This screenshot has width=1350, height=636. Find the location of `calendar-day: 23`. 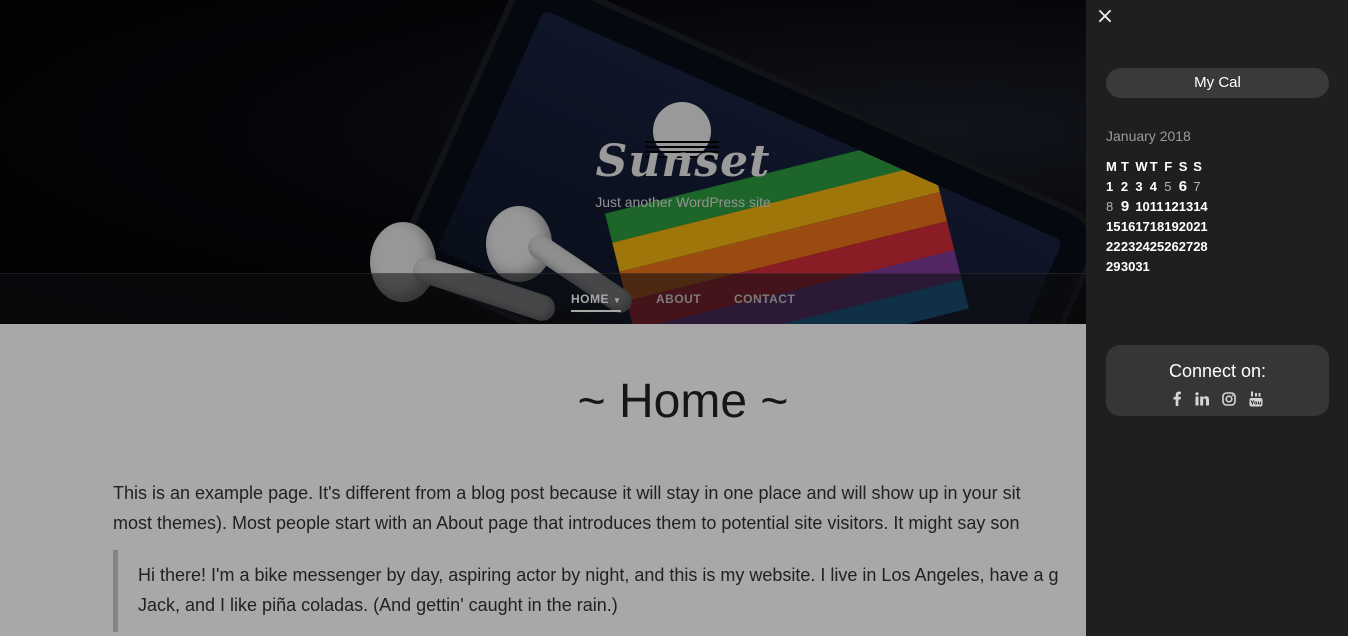

calendar-day: 23 is located at coordinates (1128, 246).